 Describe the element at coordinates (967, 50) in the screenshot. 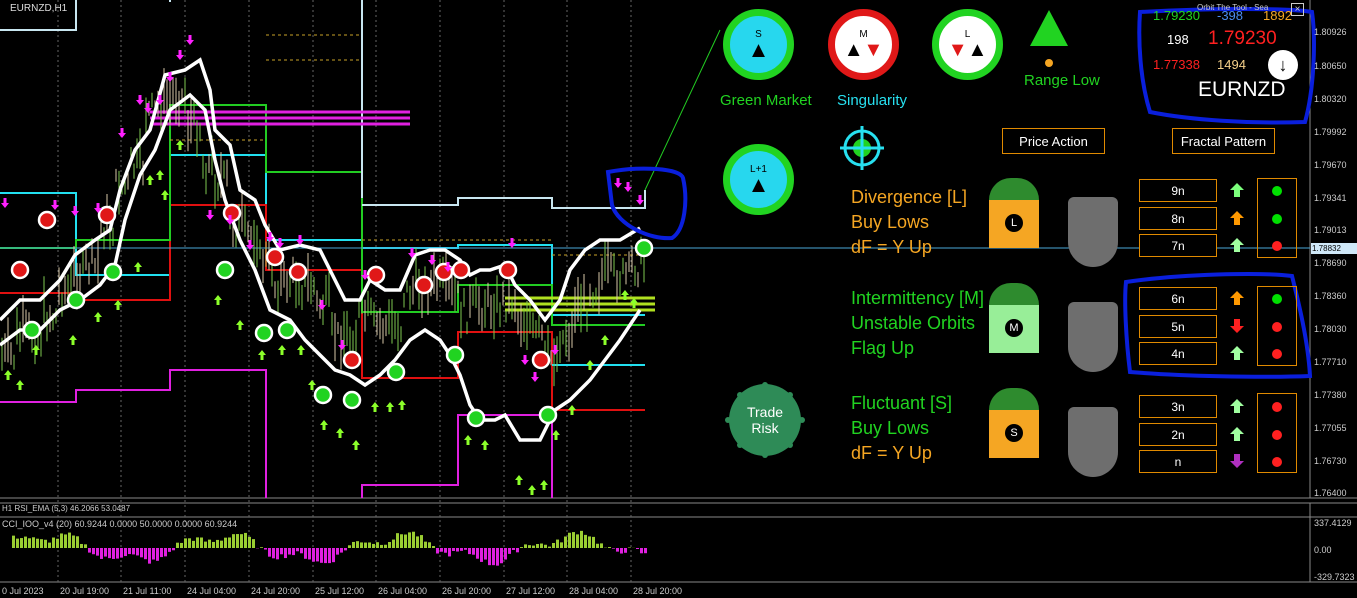

I see `mixed-arrow-icon: ▼▲` at that location.